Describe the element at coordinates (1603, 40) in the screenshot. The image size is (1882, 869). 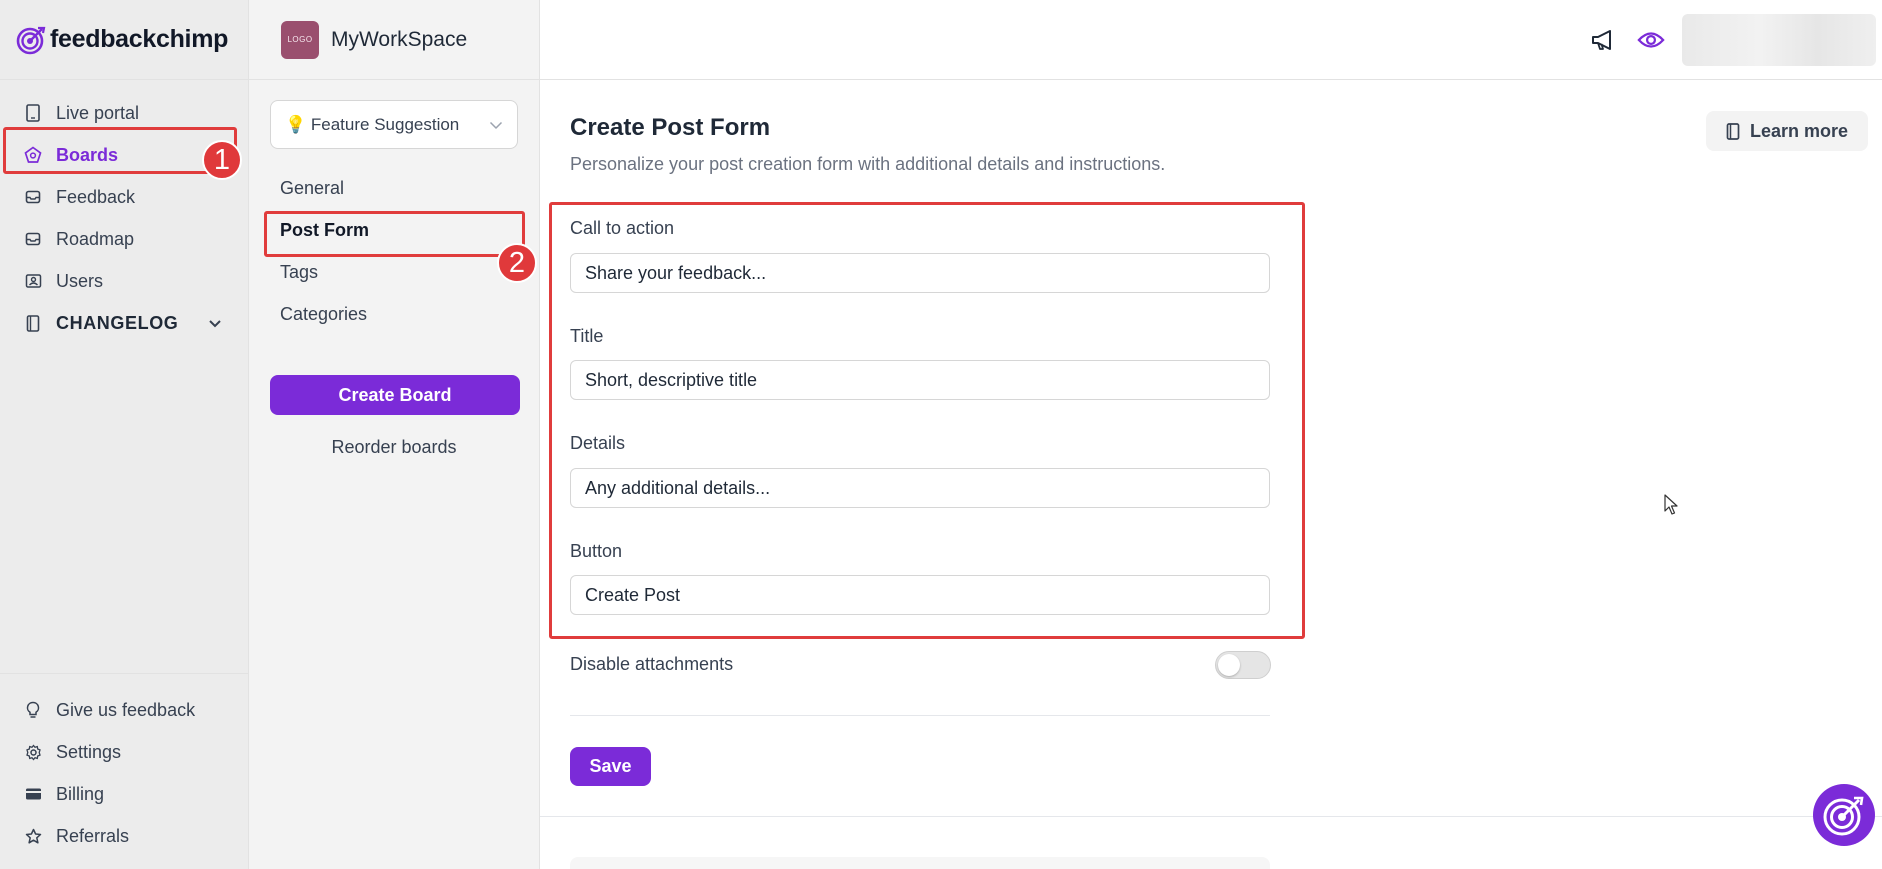
I see `megaphone-icon` at that location.